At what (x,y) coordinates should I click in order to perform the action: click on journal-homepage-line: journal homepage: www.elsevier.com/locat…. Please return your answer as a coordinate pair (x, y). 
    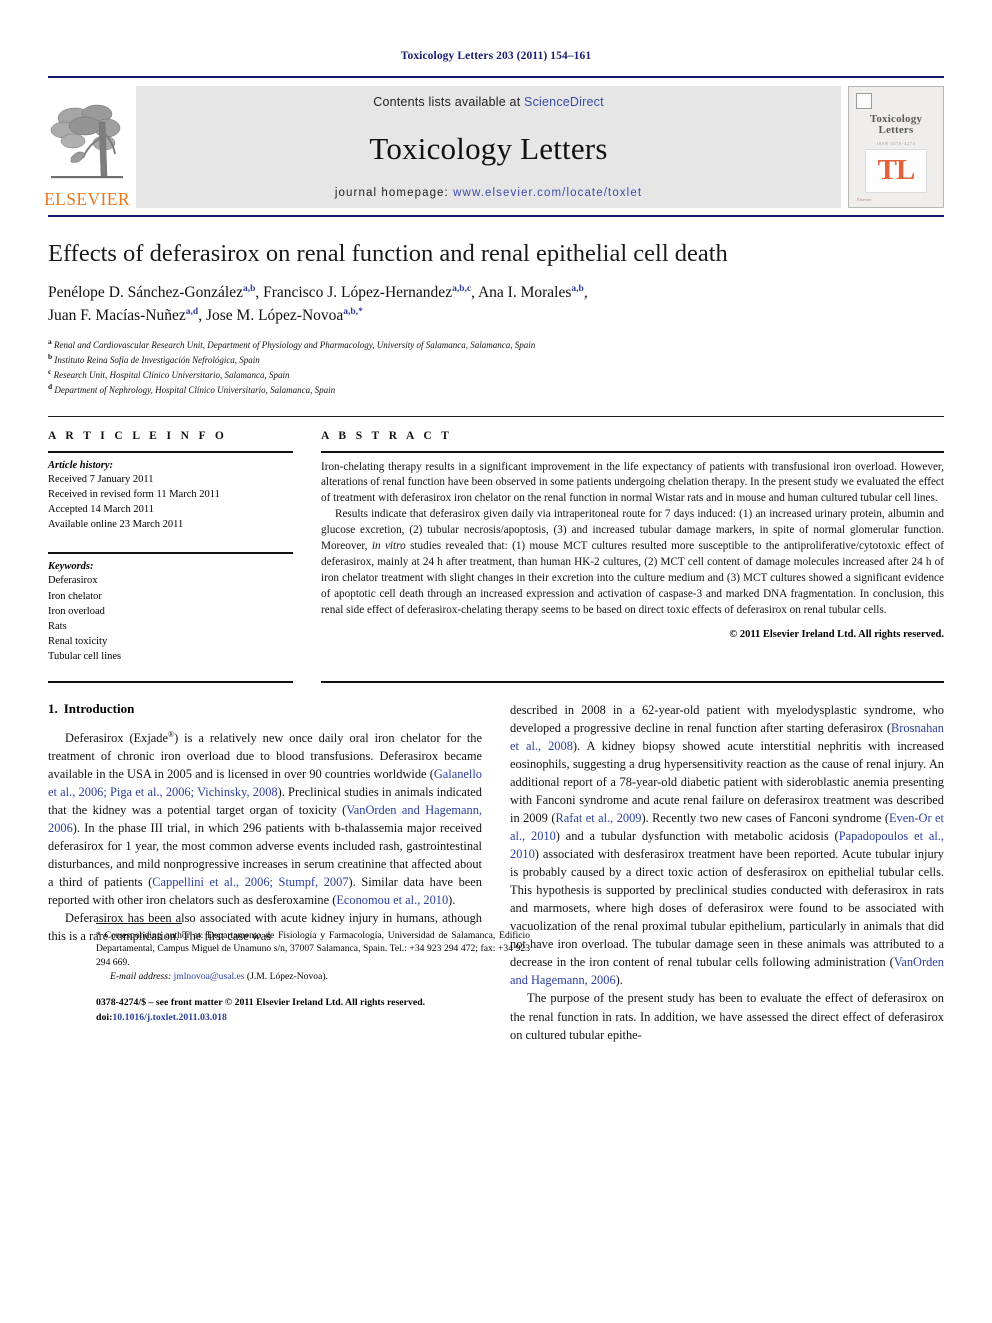
    Looking at the image, I should click on (488, 193).